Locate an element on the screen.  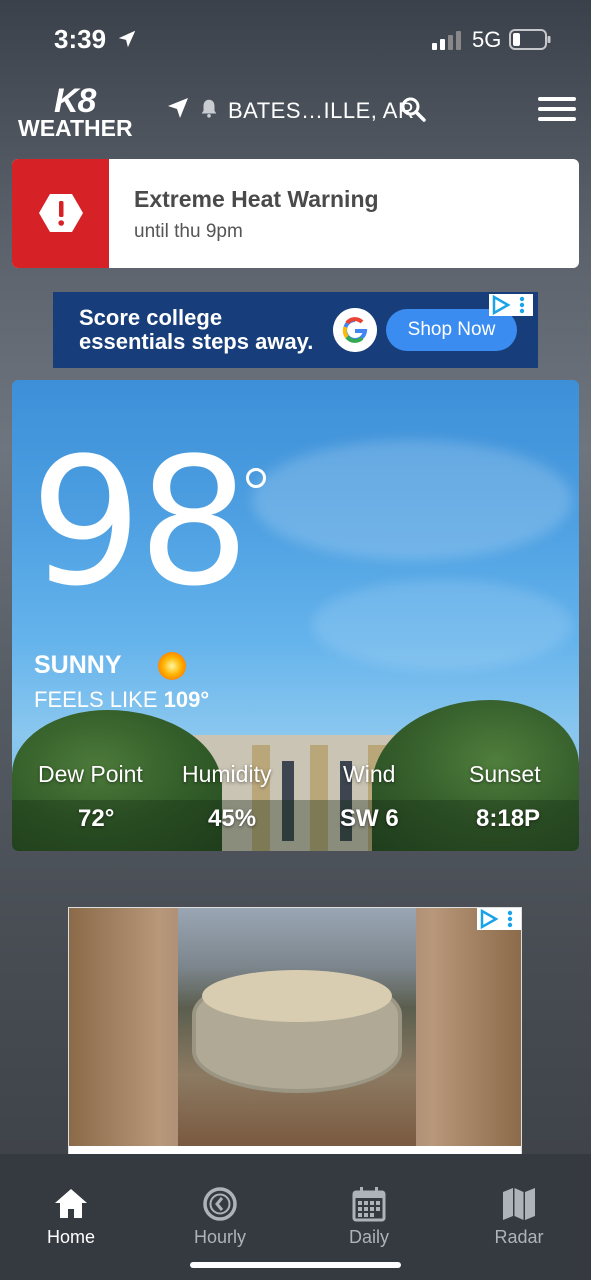
stone-well-top is located at coordinates (297, 996).